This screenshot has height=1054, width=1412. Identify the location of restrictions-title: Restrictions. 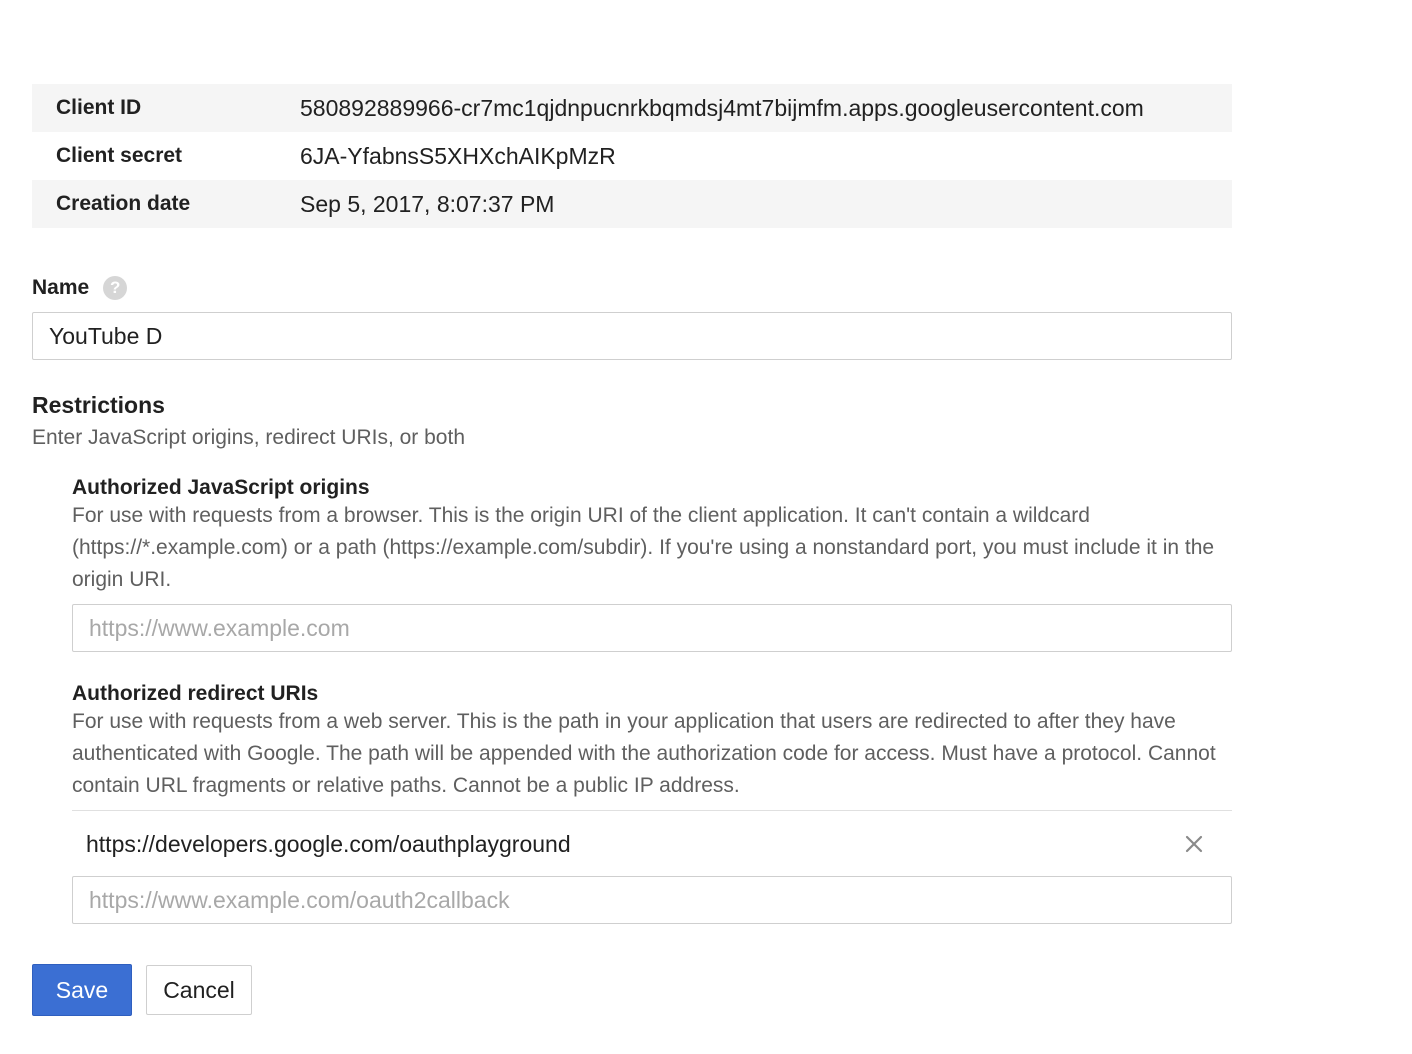
(98, 405).